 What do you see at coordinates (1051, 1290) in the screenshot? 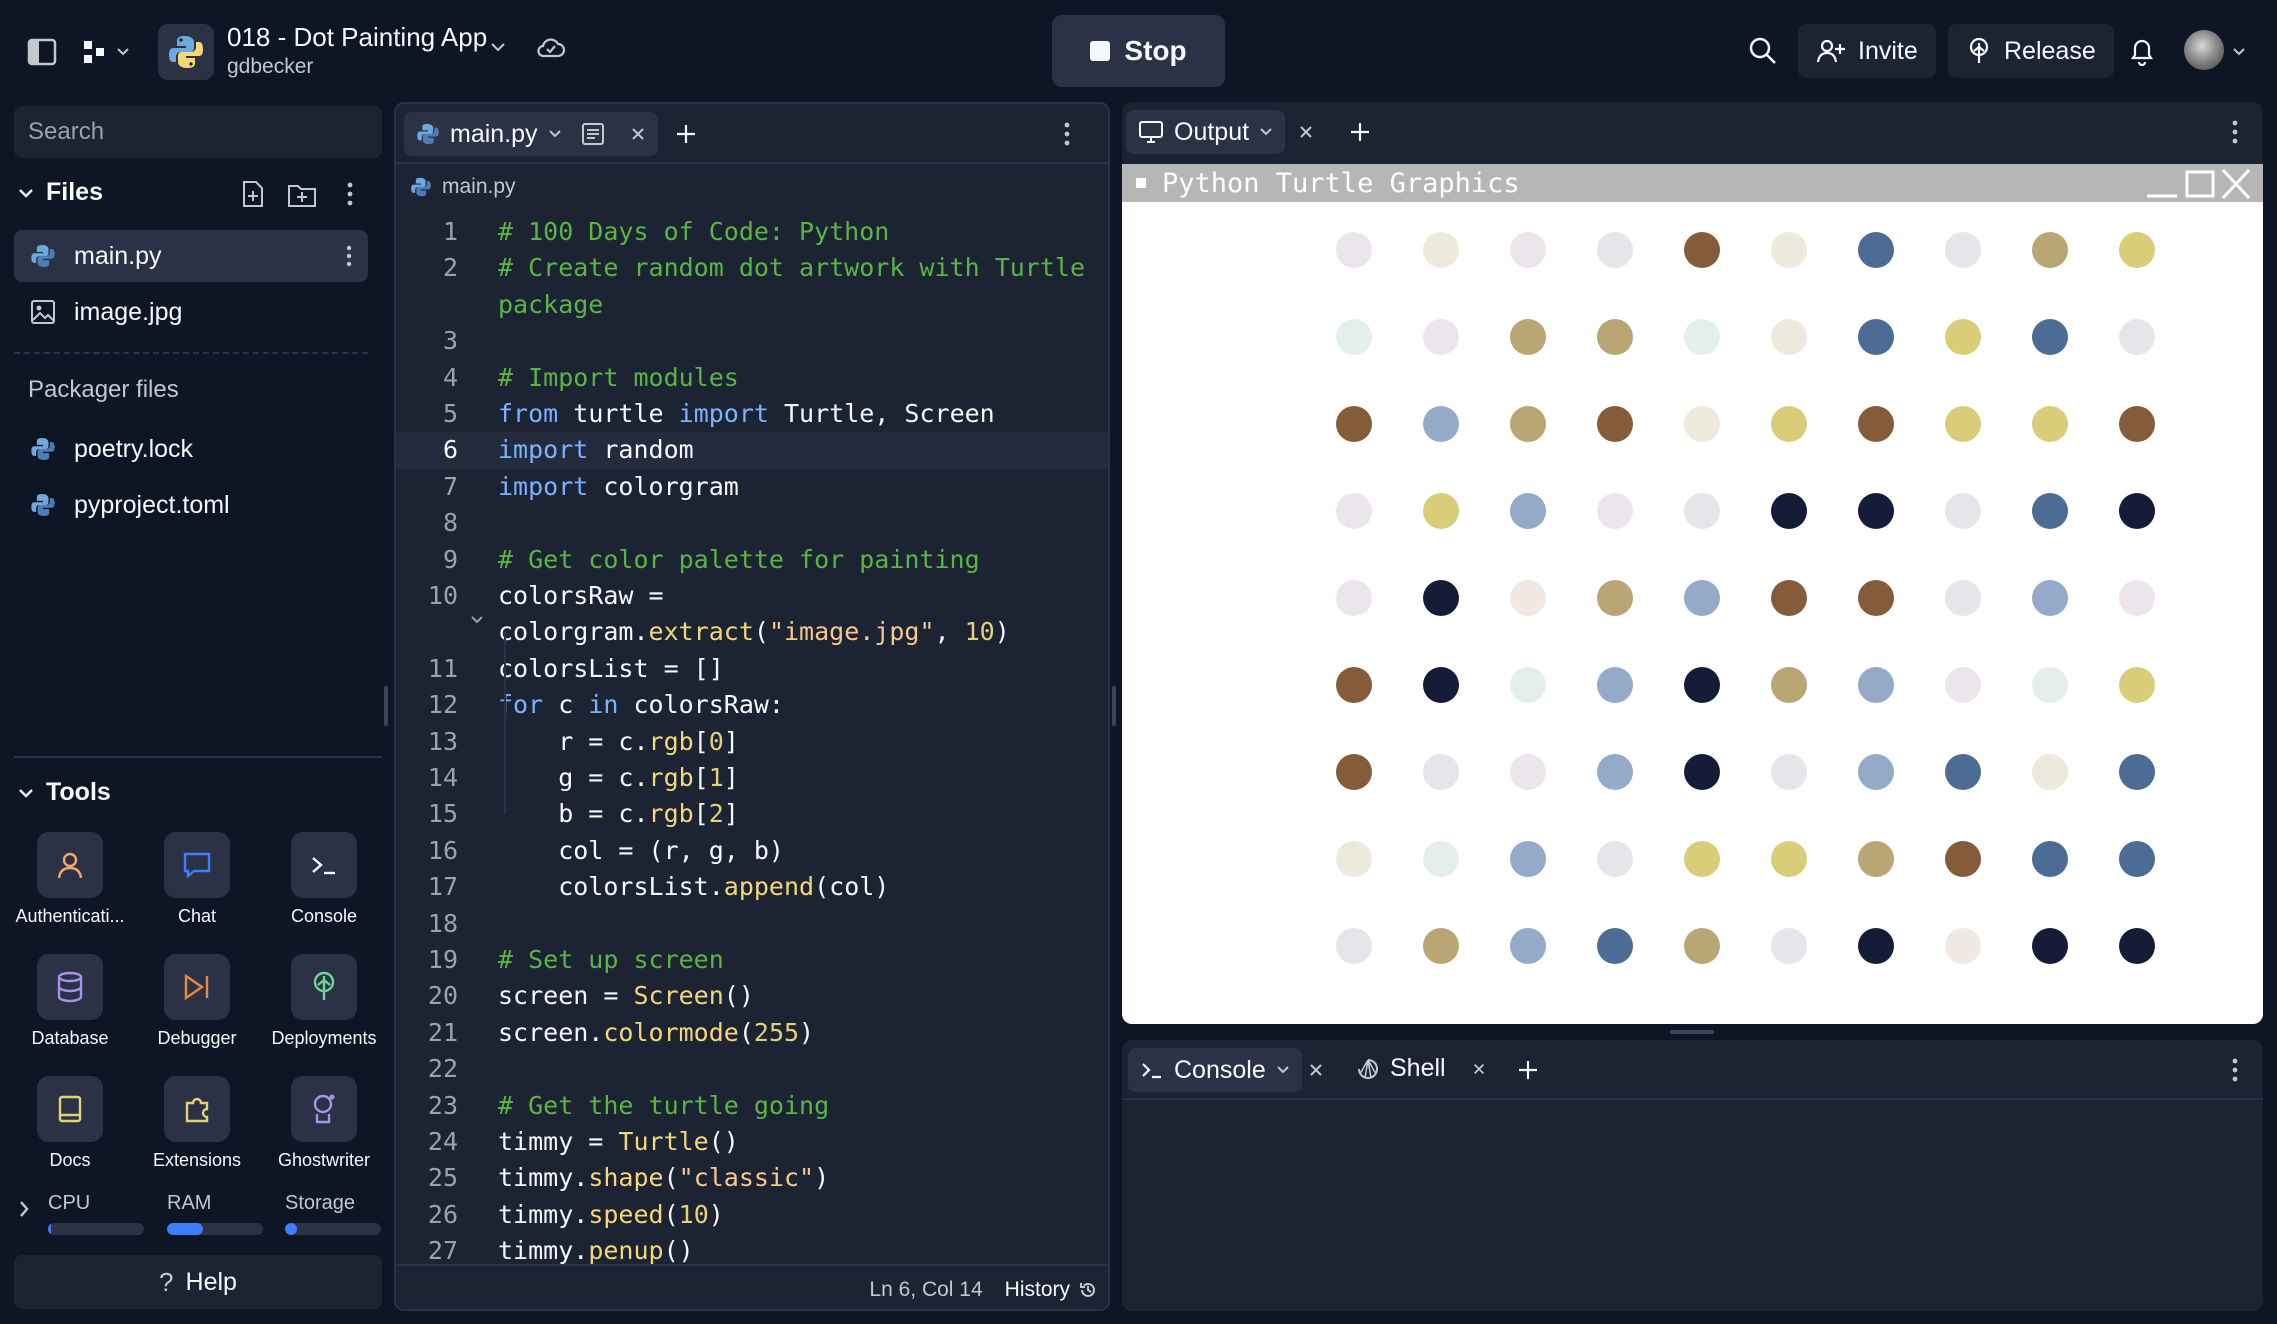
I see `history-button: History` at bounding box center [1051, 1290].